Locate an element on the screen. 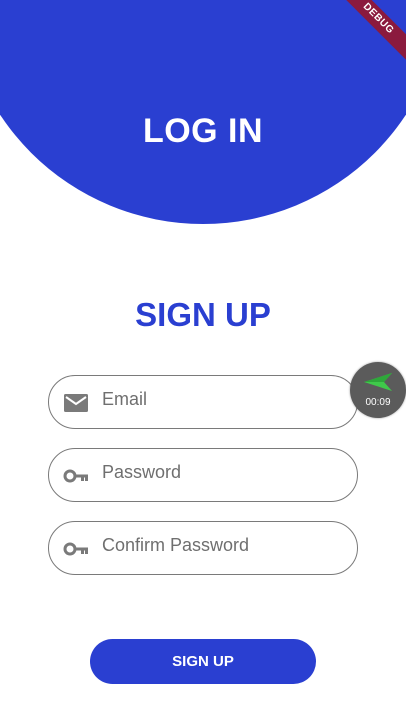 The width and height of the screenshot is (406, 720). screen-recorder-bubble: 00:09 is located at coordinates (378, 390).